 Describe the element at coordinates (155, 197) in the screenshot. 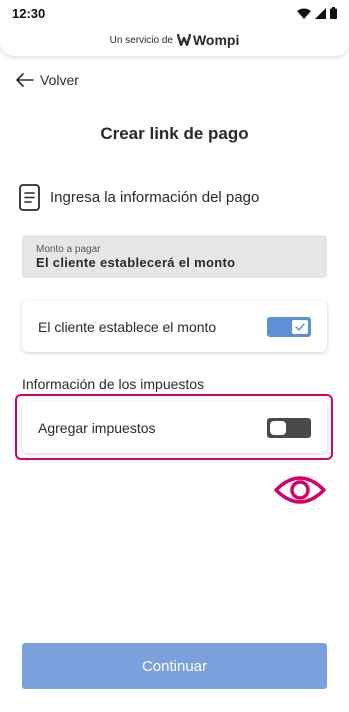

I see `payment-info-header-text: Ingresa la información del pago` at that location.